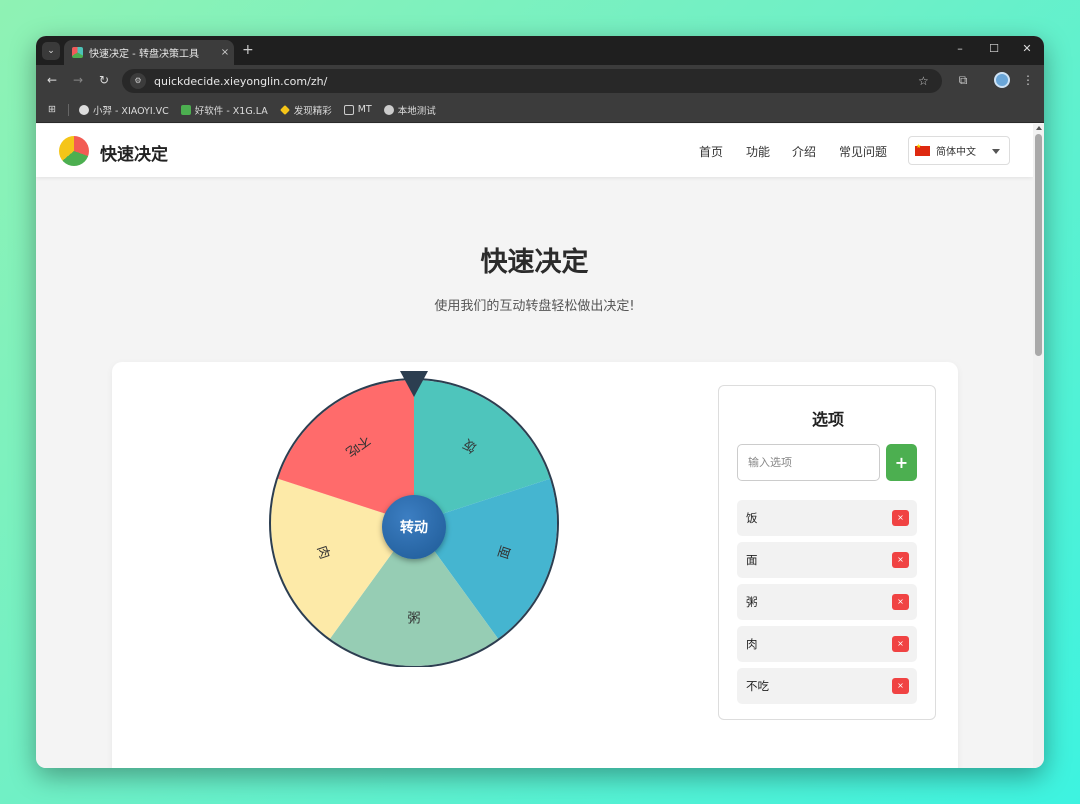 The width and height of the screenshot is (1080, 804). What do you see at coordinates (348, 109) in the screenshot?
I see `folder-icon` at bounding box center [348, 109].